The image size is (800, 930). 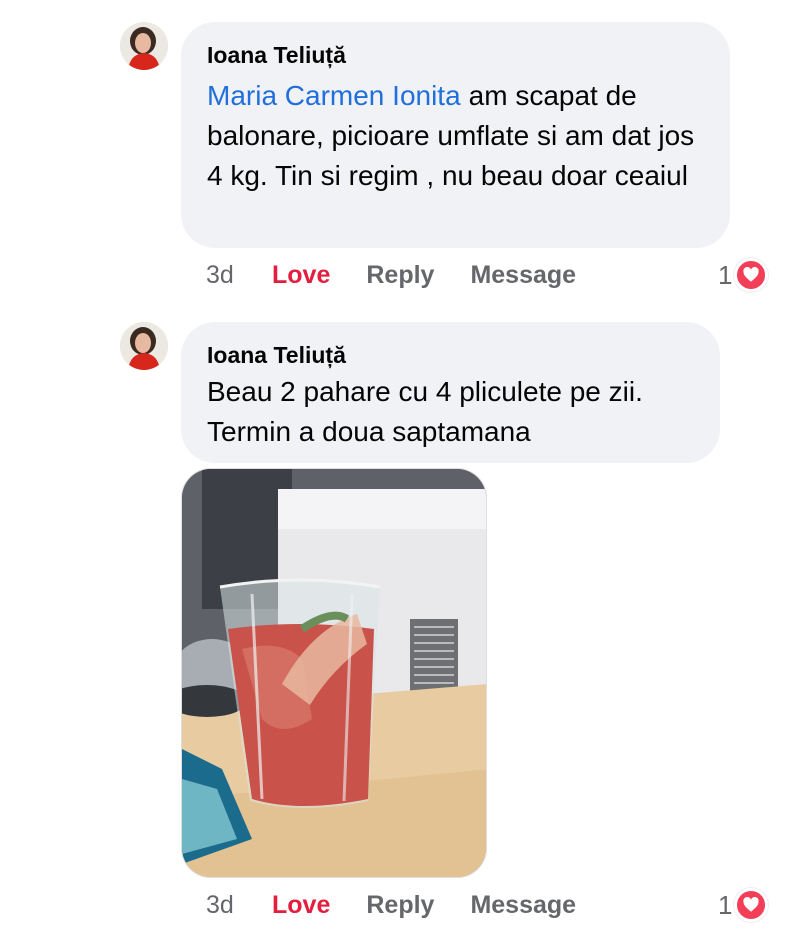 I want to click on mention-link: Maria Carmen Ionita, so click(x=334, y=95).